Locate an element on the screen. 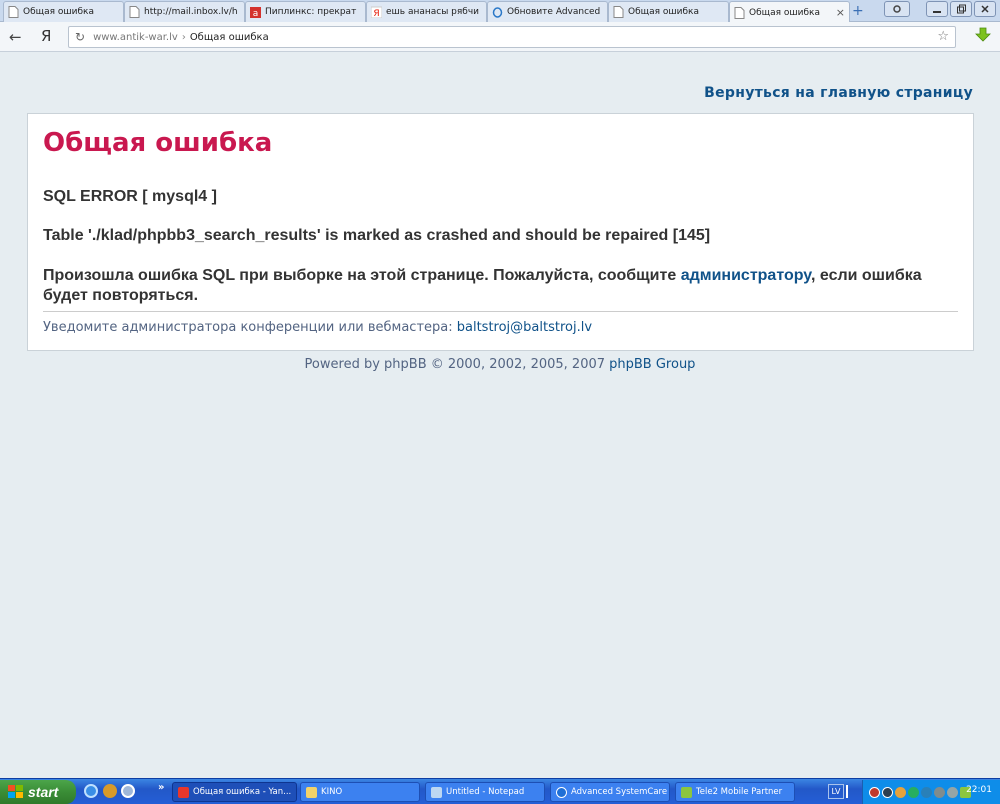  quicklaunch-more-icon: » is located at coordinates (161, 787).